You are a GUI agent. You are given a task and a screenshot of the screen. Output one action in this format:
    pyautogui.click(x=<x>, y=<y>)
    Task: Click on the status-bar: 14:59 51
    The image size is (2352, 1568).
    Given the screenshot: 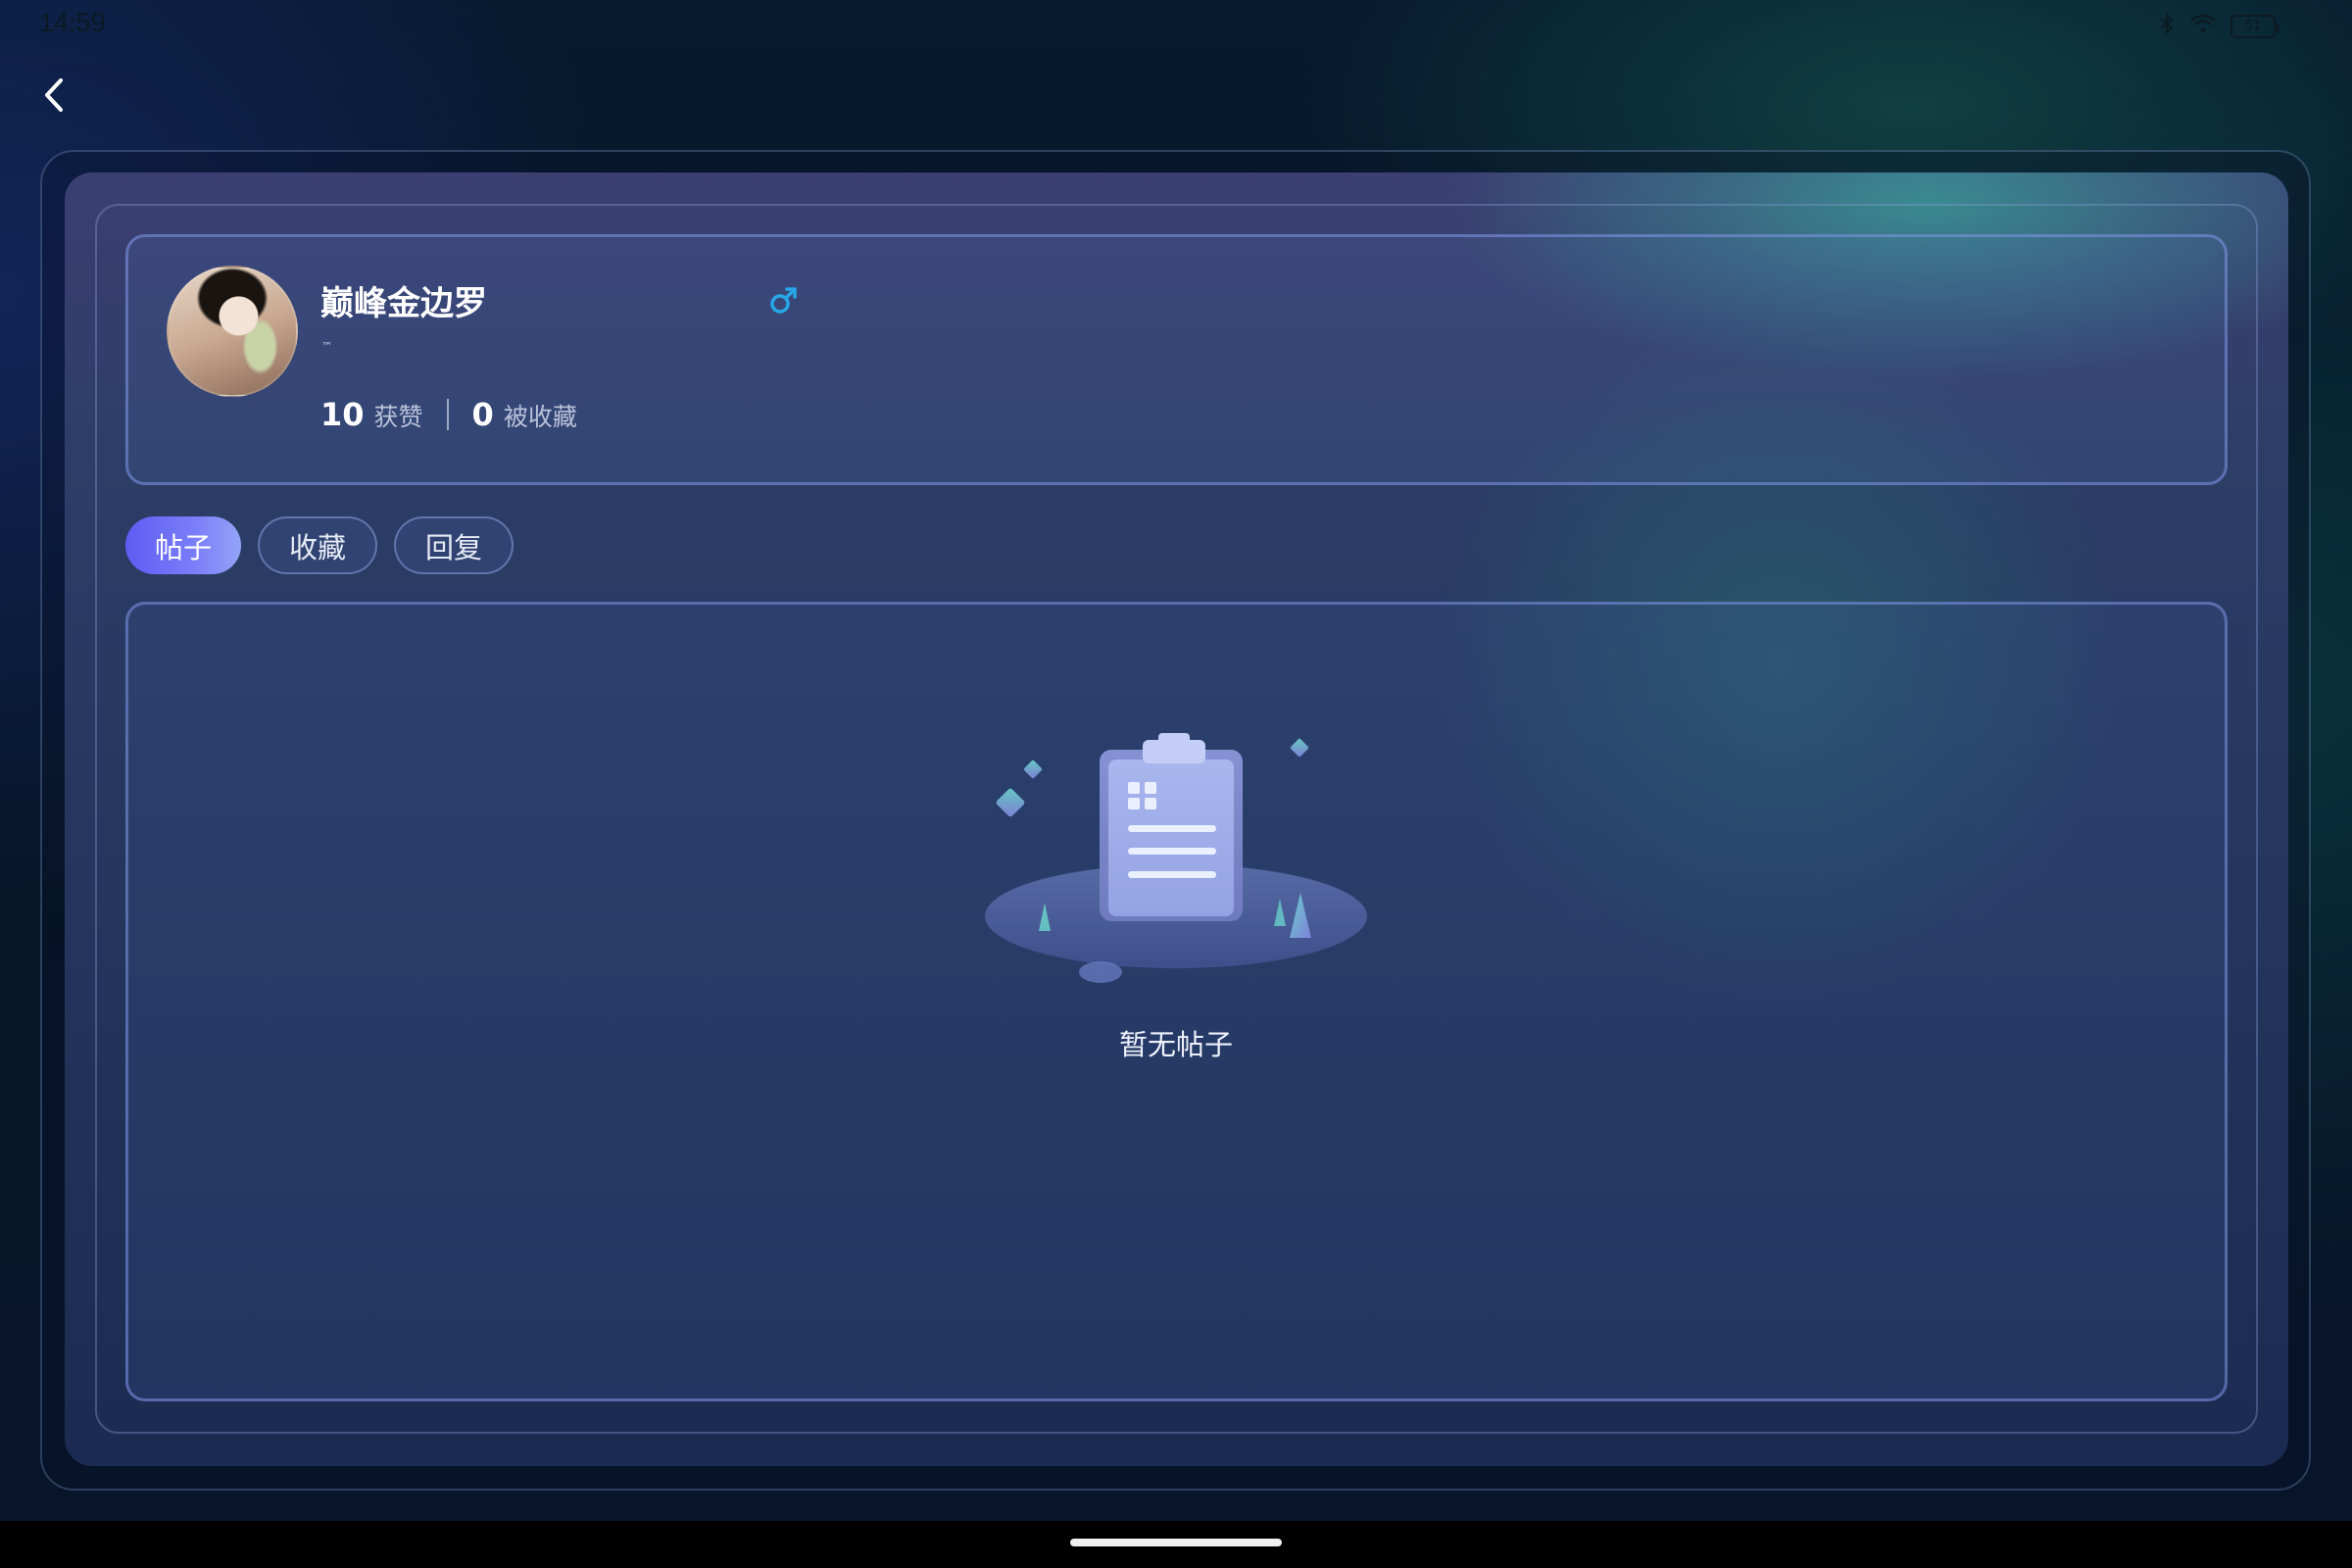 What is the action you would take?
    pyautogui.click(x=1176, y=24)
    